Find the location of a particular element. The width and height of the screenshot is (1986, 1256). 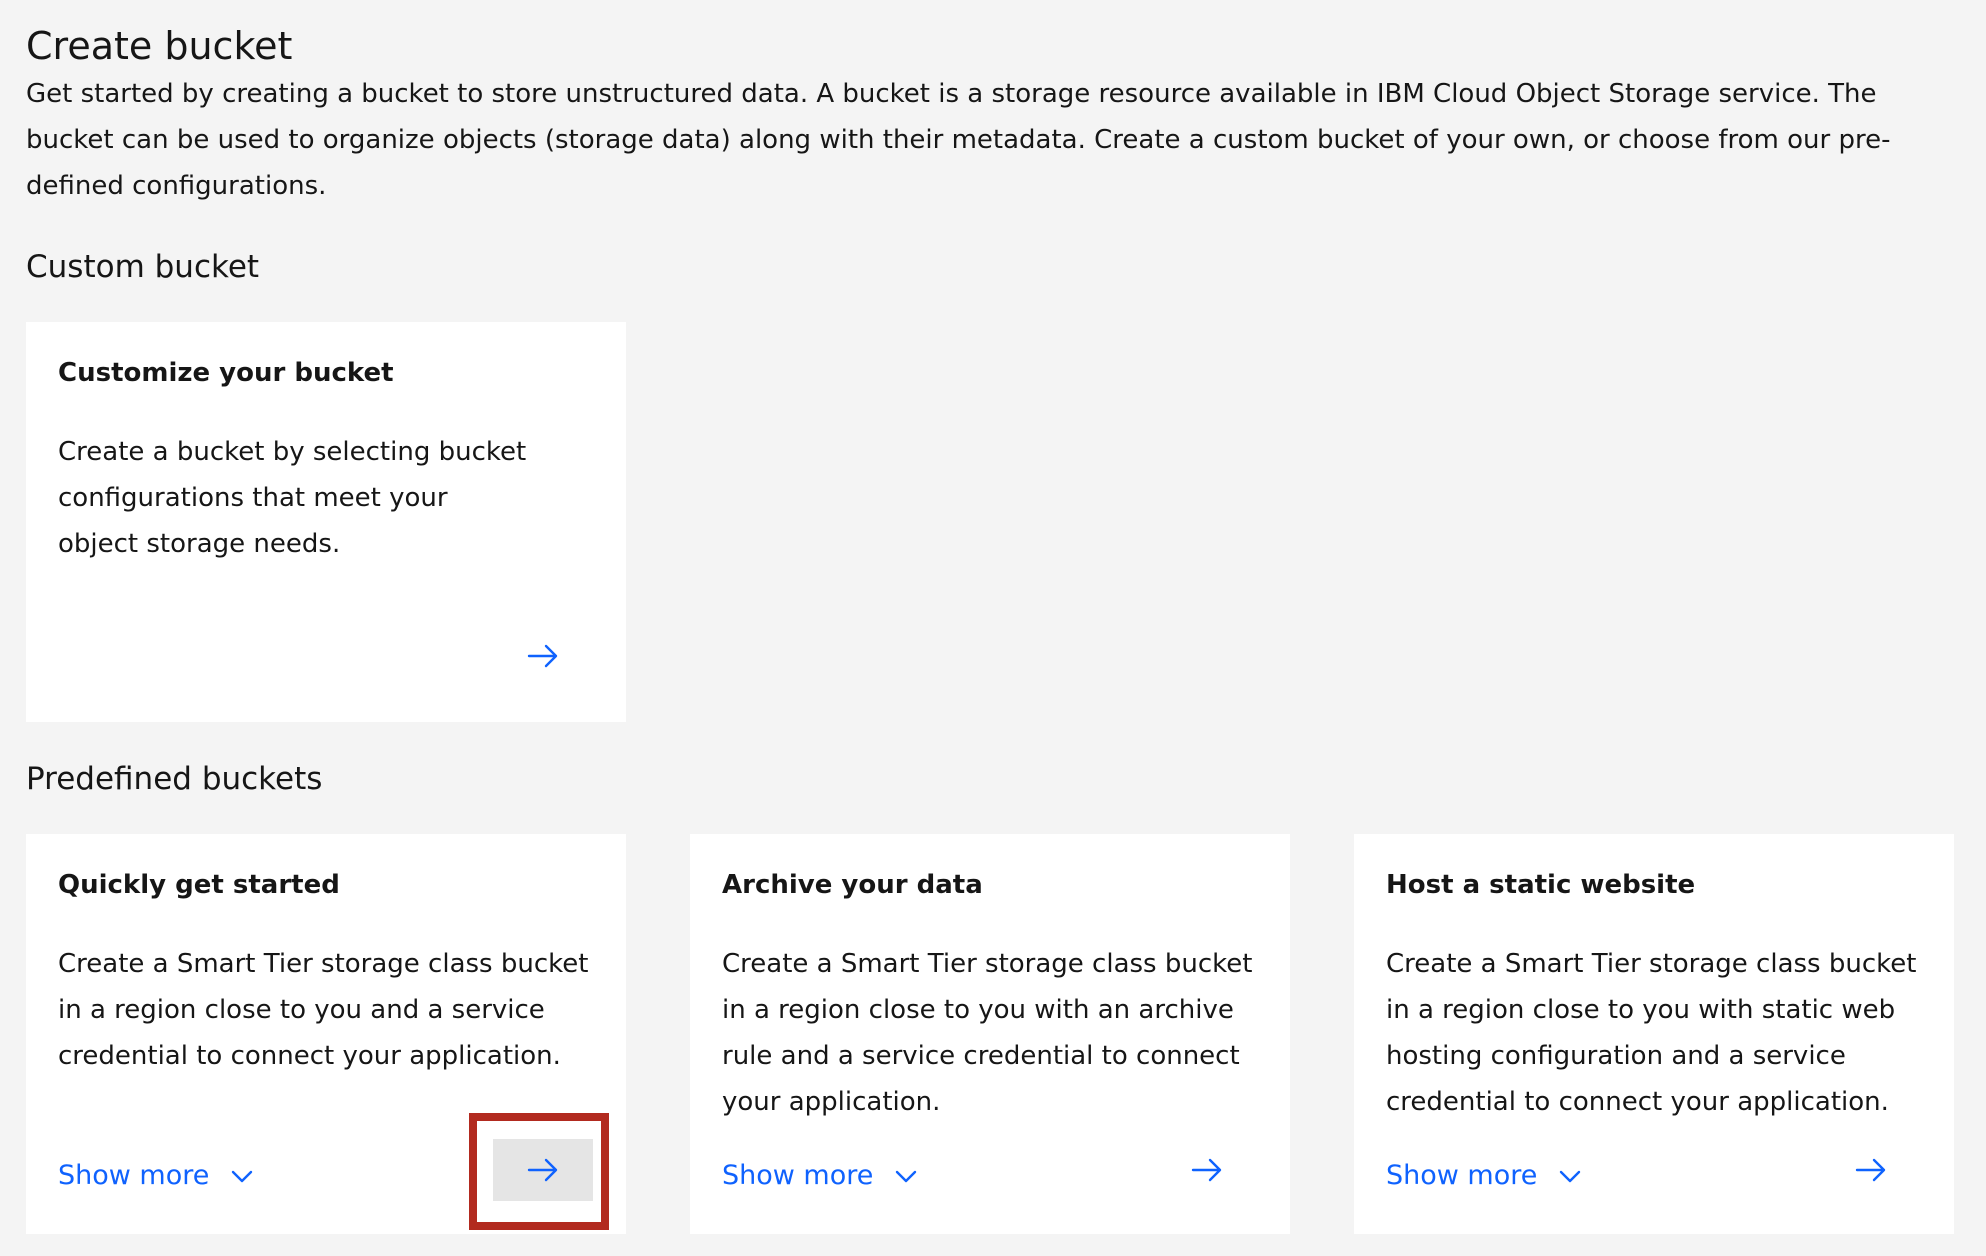

tile-title: Archive your data is located at coordinates (852, 885).